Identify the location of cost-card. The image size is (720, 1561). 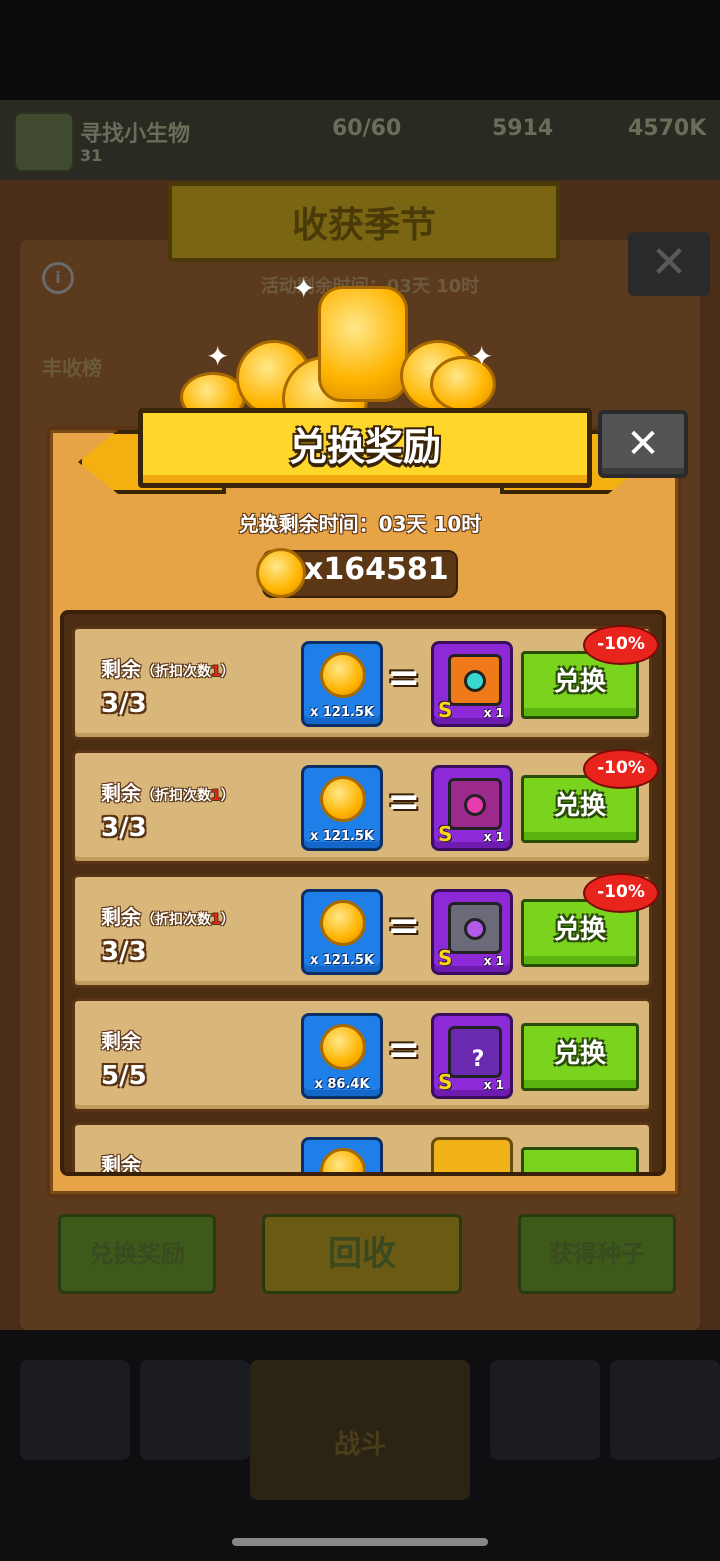
(342, 1154).